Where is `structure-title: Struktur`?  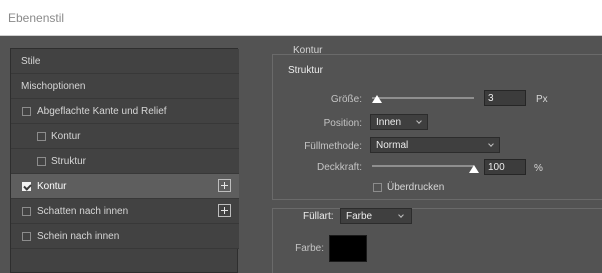 structure-title: Struktur is located at coordinates (306, 70).